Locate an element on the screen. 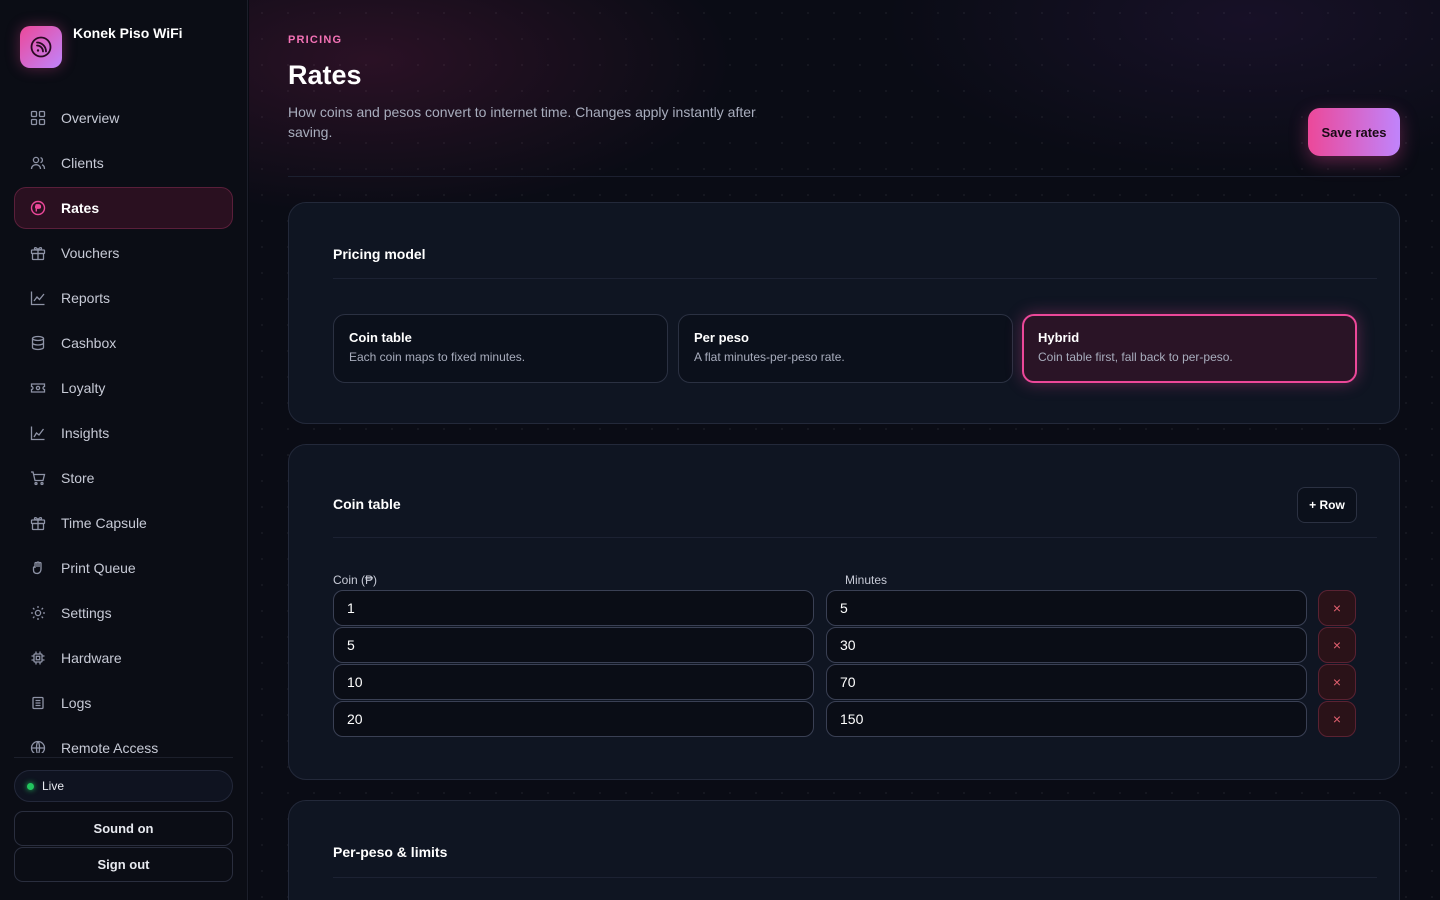 Image resolution: width=1440 pixels, height=900 pixels. option-title: Hybrid is located at coordinates (1059, 337).